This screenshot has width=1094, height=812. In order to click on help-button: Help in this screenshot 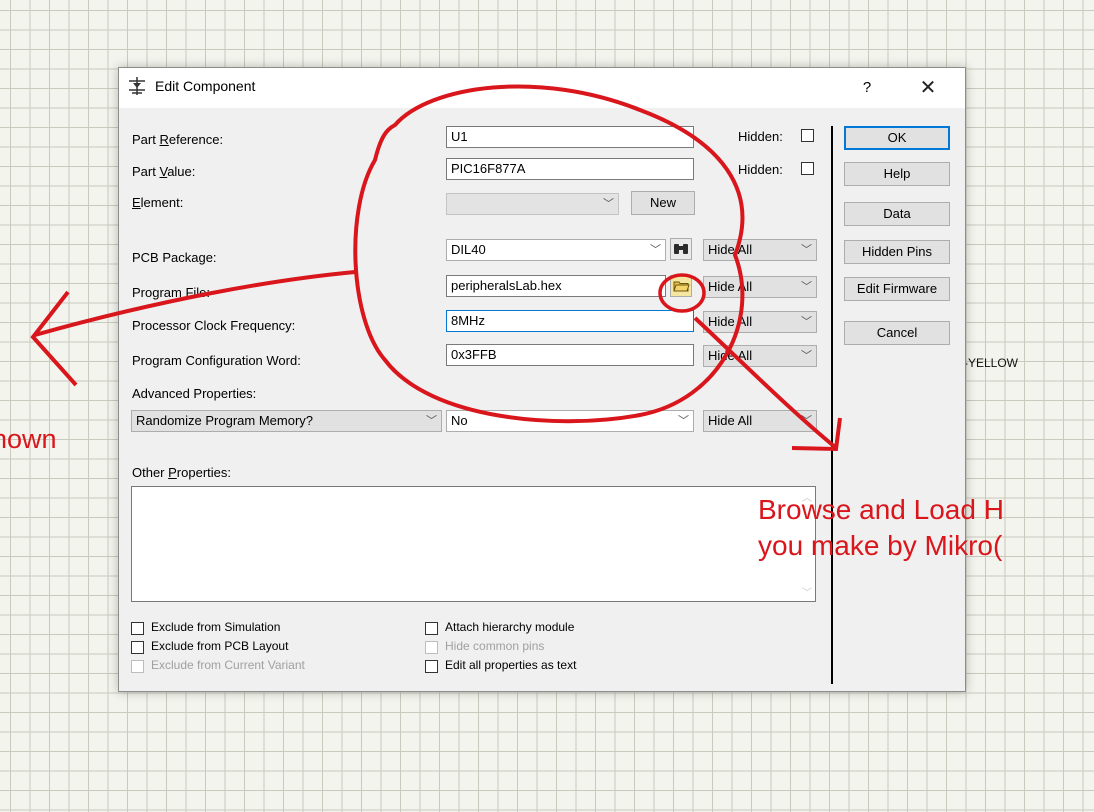, I will do `click(897, 174)`.